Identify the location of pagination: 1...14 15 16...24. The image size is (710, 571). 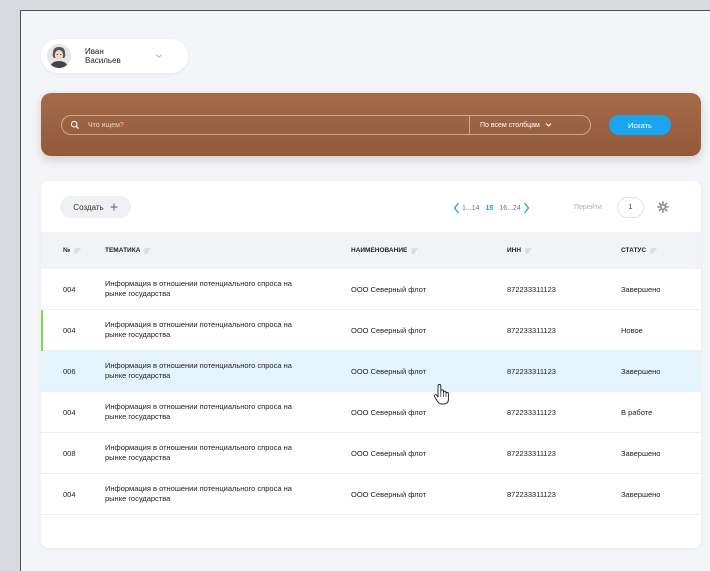
(491, 208).